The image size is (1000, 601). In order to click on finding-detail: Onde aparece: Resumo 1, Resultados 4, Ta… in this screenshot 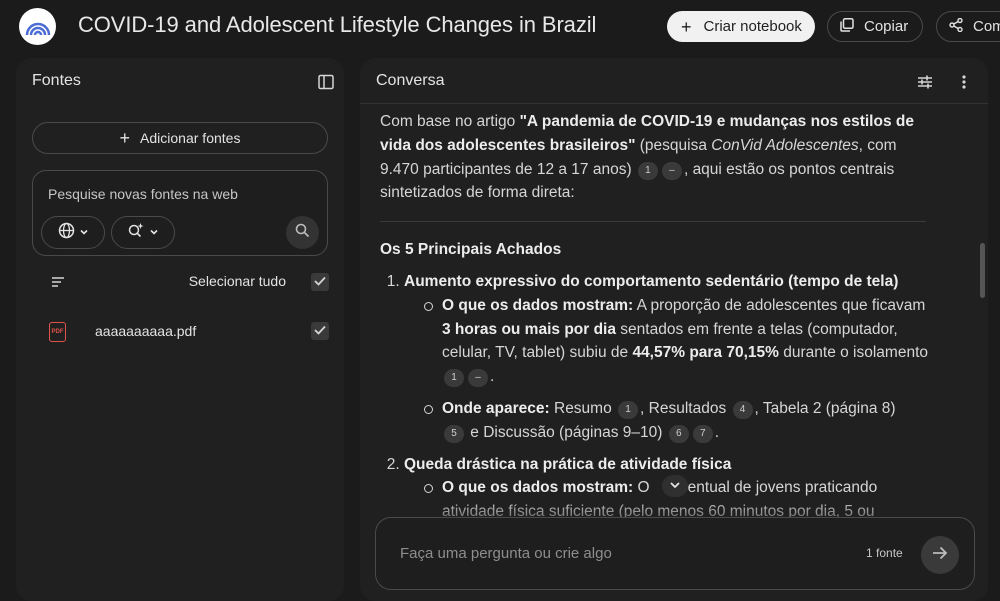, I will do `click(675, 421)`.